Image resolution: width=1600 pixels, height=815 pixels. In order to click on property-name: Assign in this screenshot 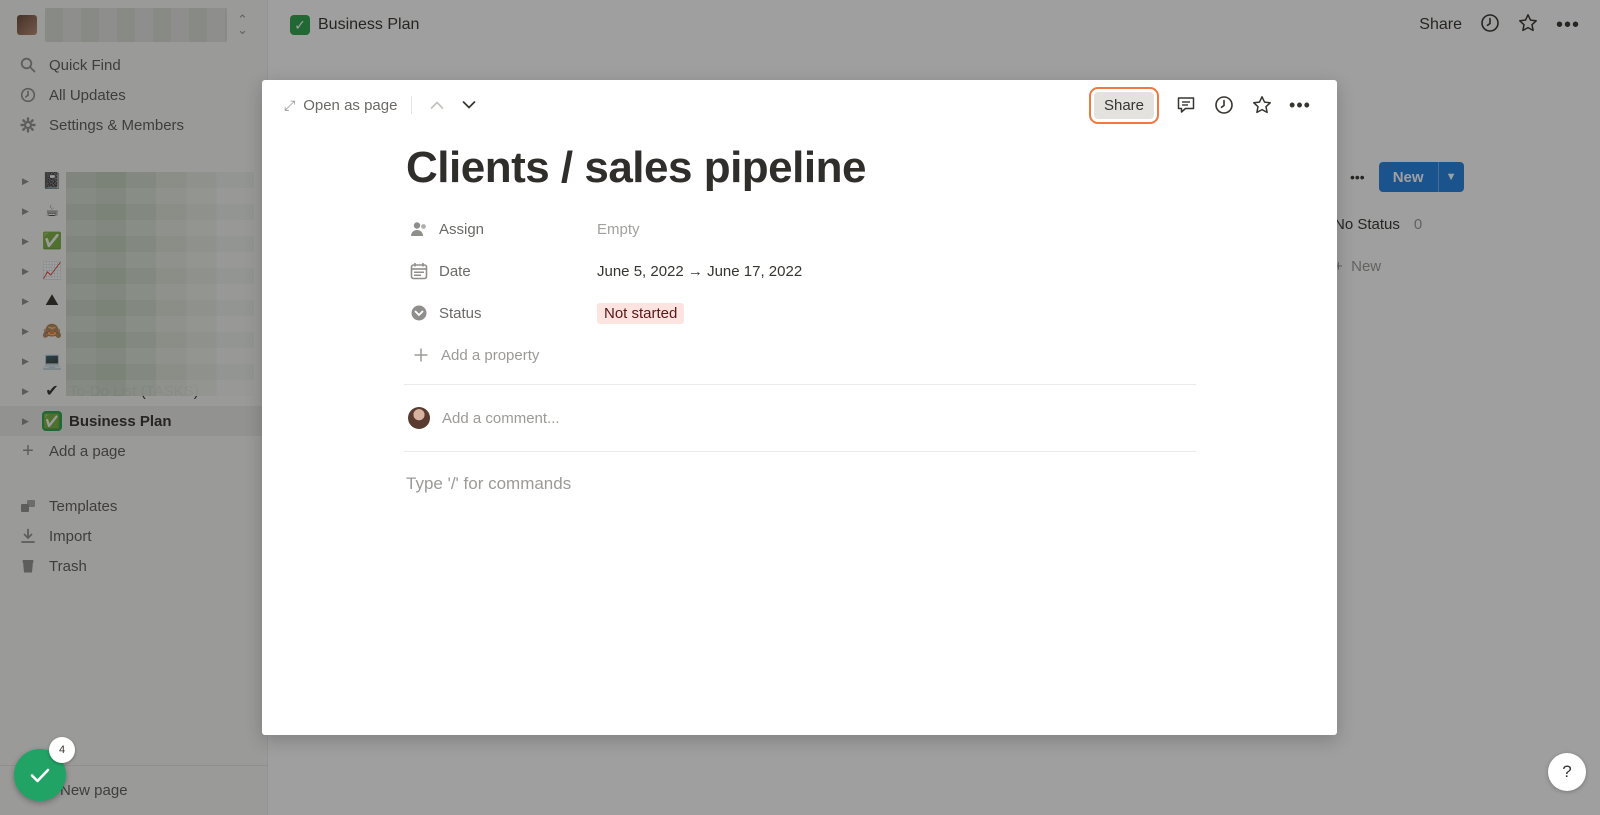, I will do `click(462, 229)`.